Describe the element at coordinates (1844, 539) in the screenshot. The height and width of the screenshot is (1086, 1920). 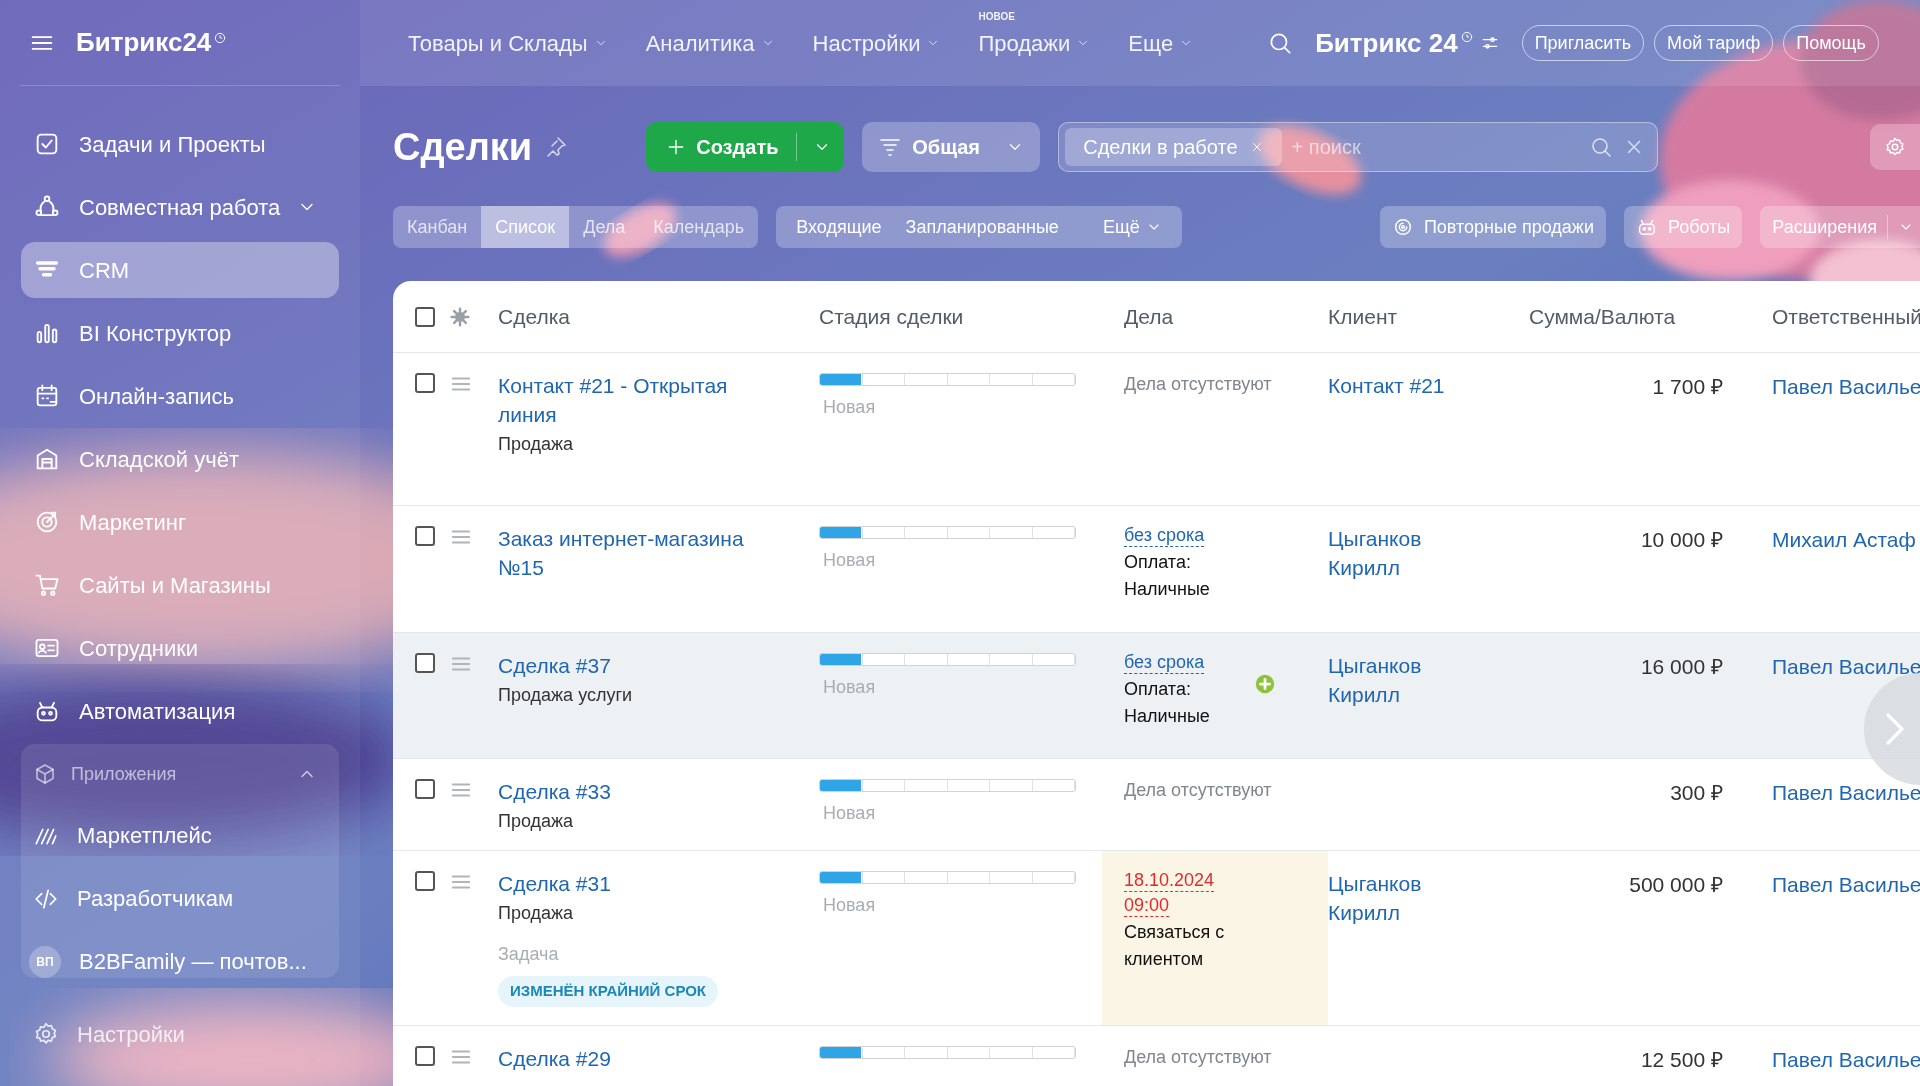
I see `responsible-link: Михаил Астаф` at that location.